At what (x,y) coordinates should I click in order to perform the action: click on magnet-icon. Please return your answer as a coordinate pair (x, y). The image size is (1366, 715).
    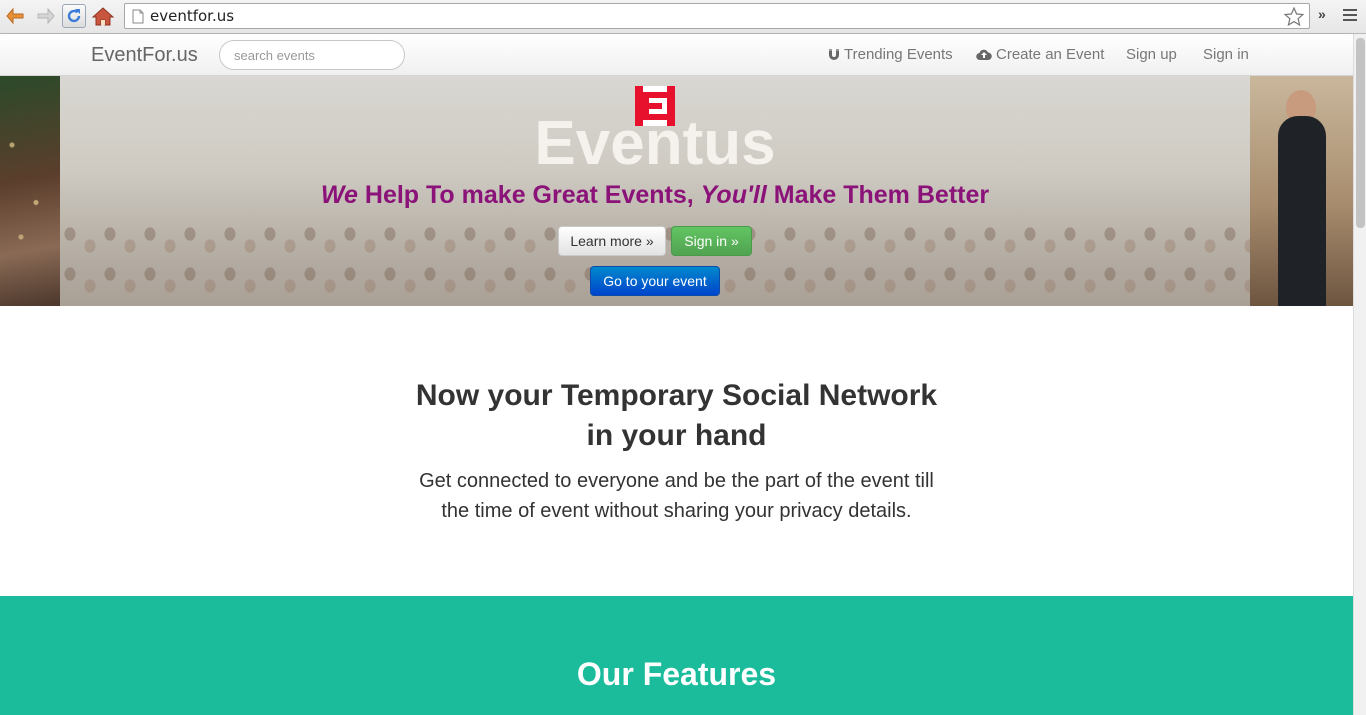
    Looking at the image, I should click on (834, 54).